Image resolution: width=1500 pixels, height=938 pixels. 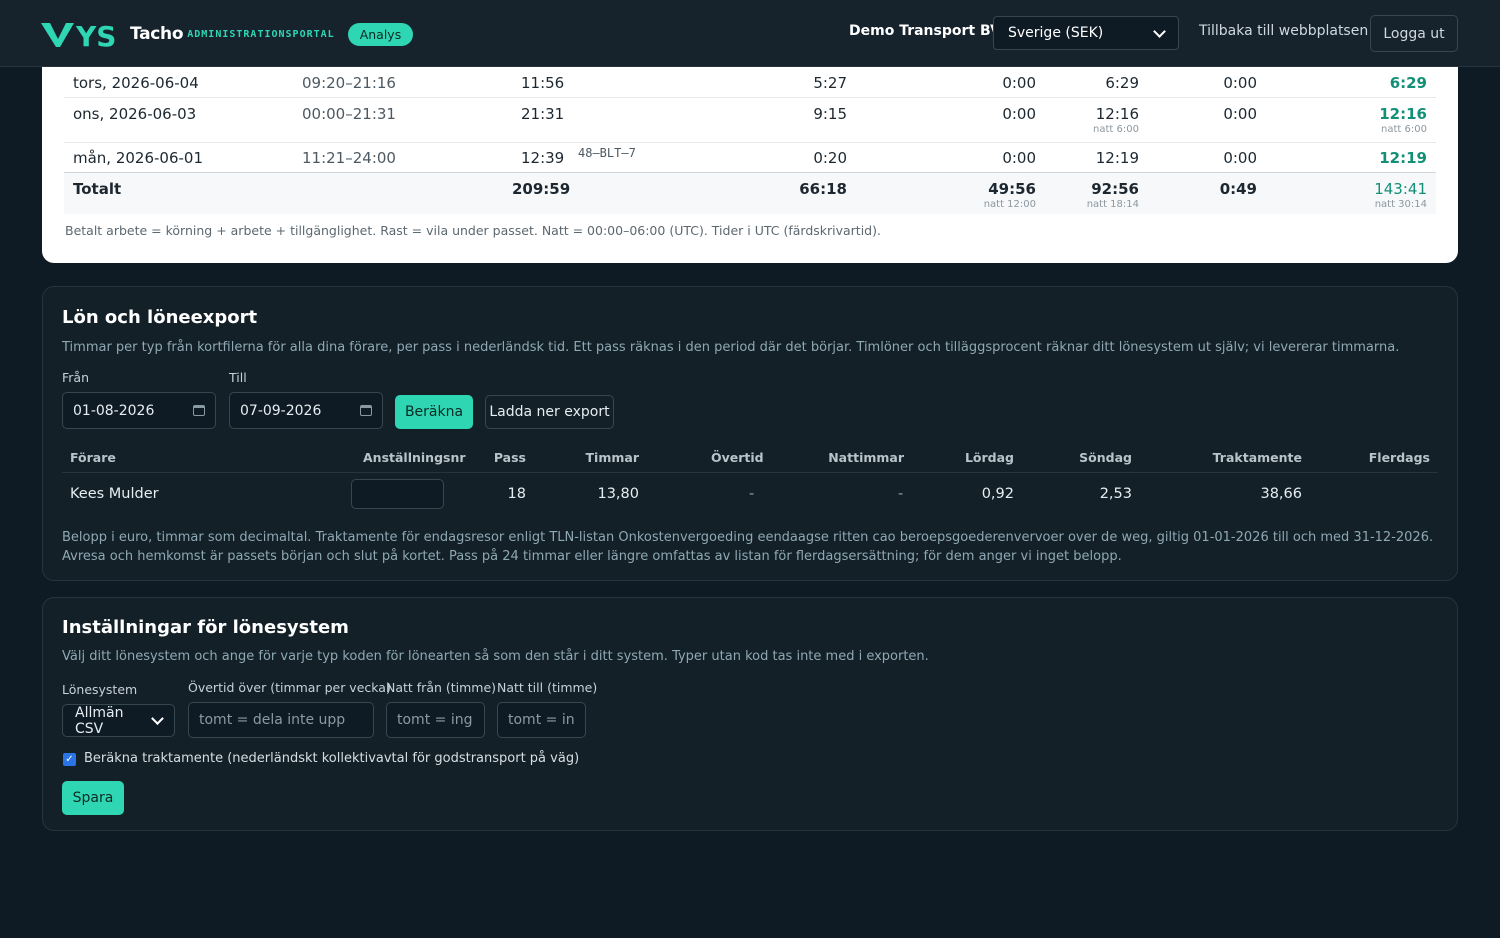 What do you see at coordinates (1283, 31) in the screenshot?
I see `back-to-website-link: Tillbaka till webbplatsen` at bounding box center [1283, 31].